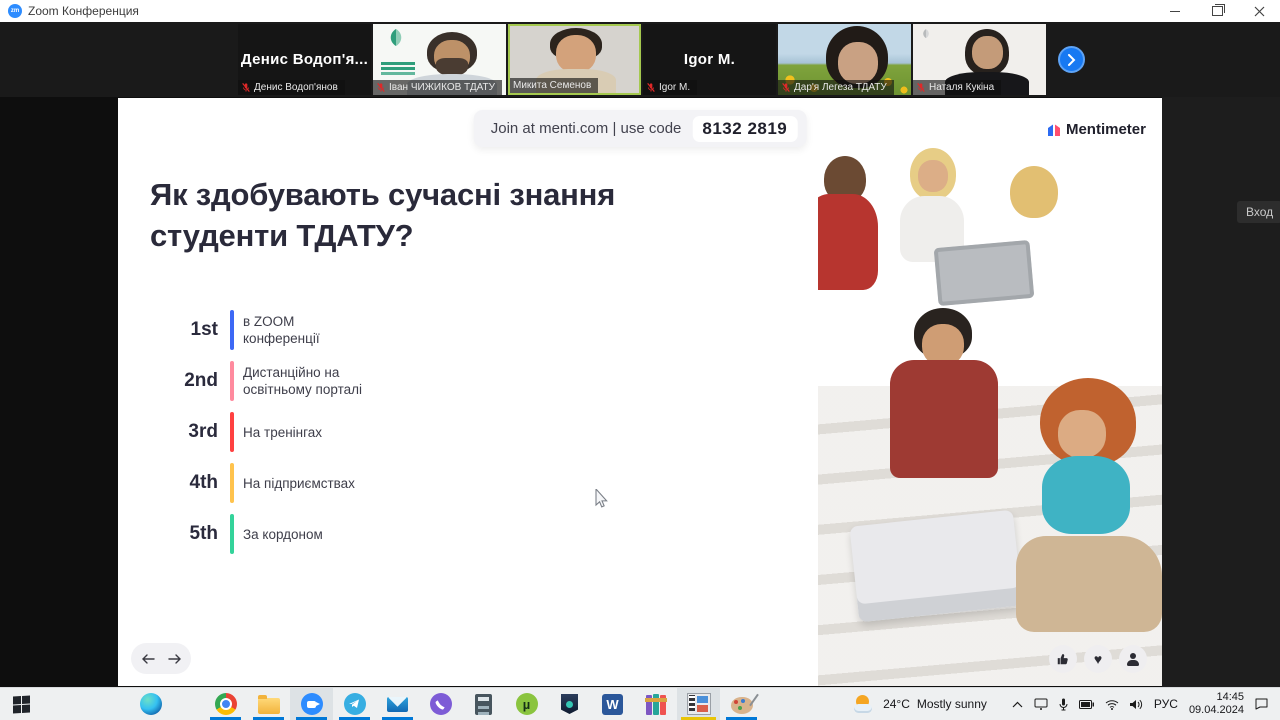 The width and height of the screenshot is (1280, 720). I want to click on restore-button, so click(1217, 11).